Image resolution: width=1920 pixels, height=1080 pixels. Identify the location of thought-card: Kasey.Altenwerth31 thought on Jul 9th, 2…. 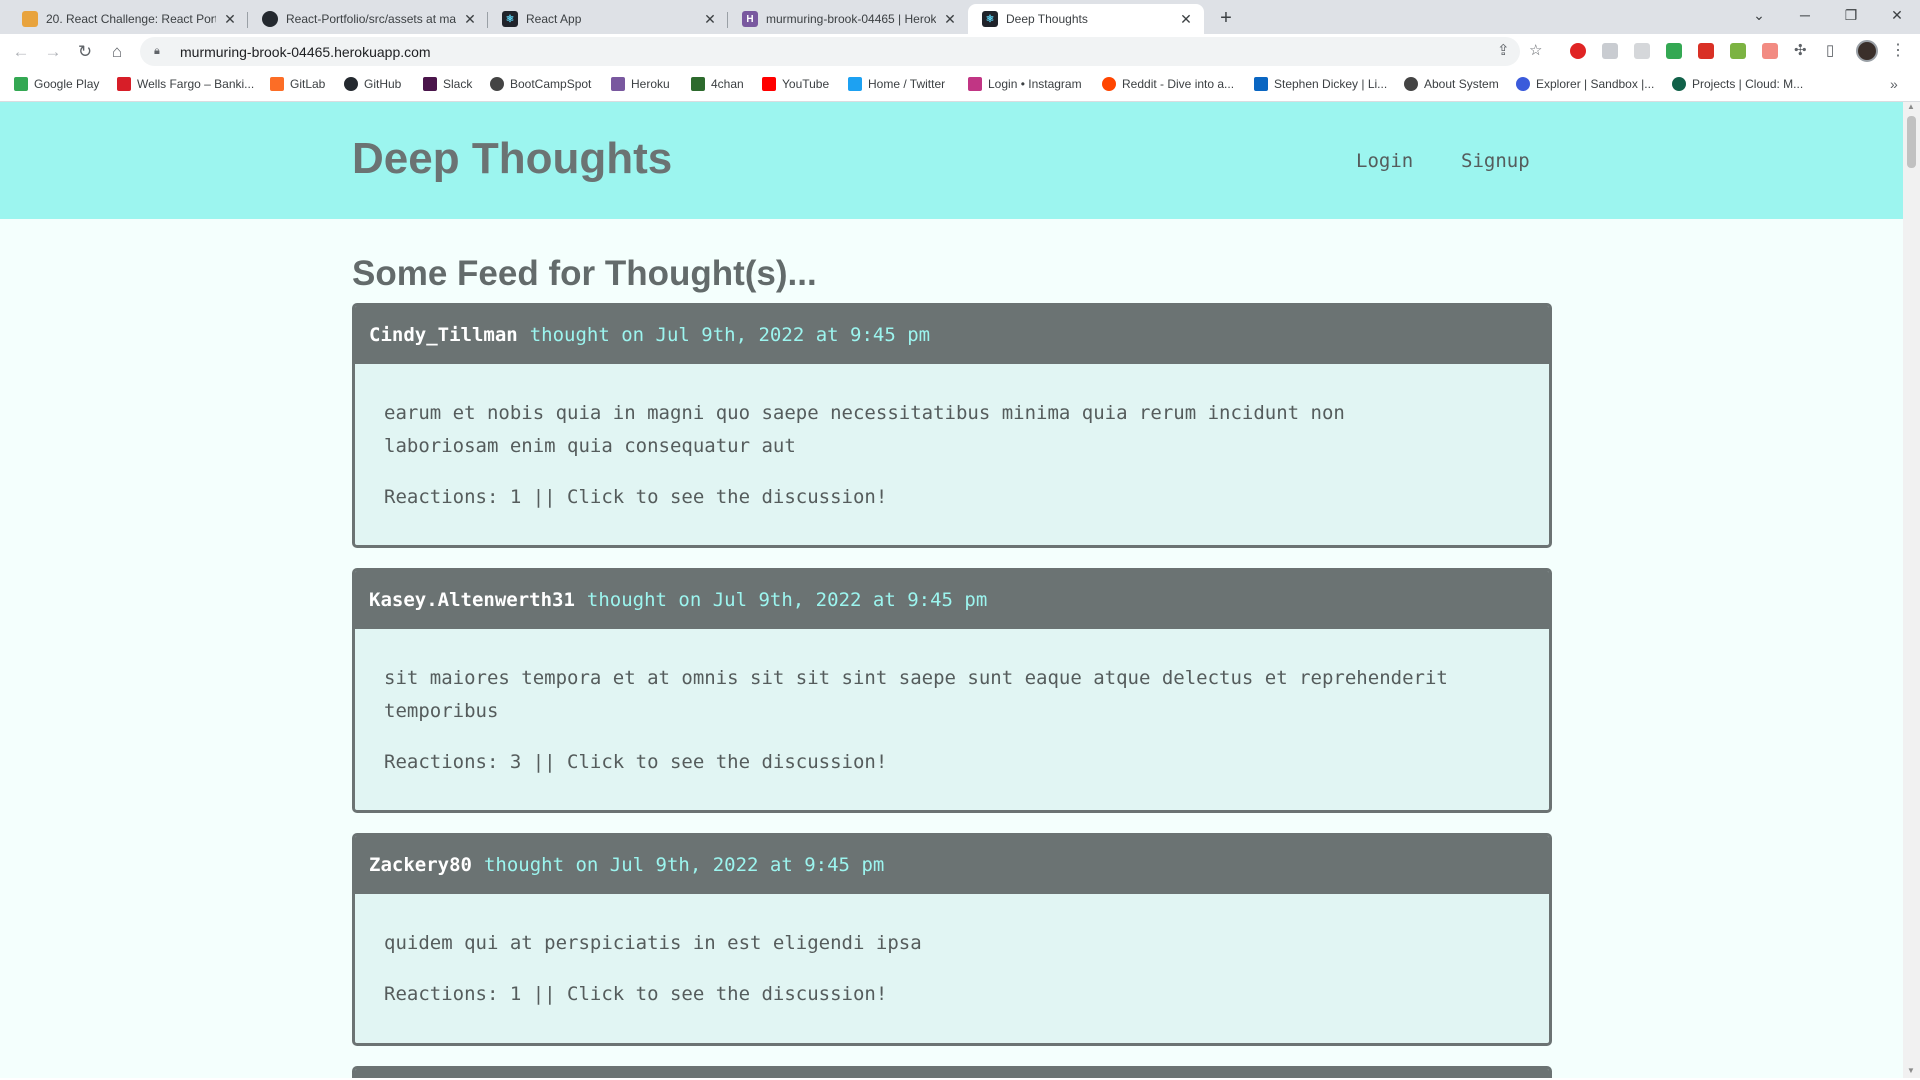
(952, 690).